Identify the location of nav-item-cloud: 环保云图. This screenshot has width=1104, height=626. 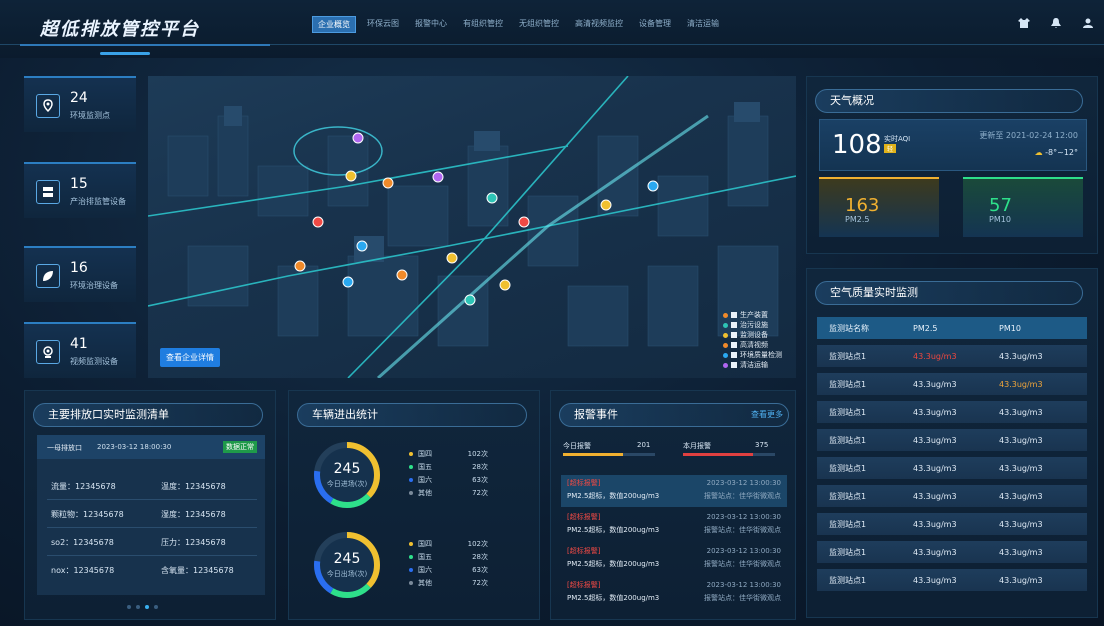
(383, 24).